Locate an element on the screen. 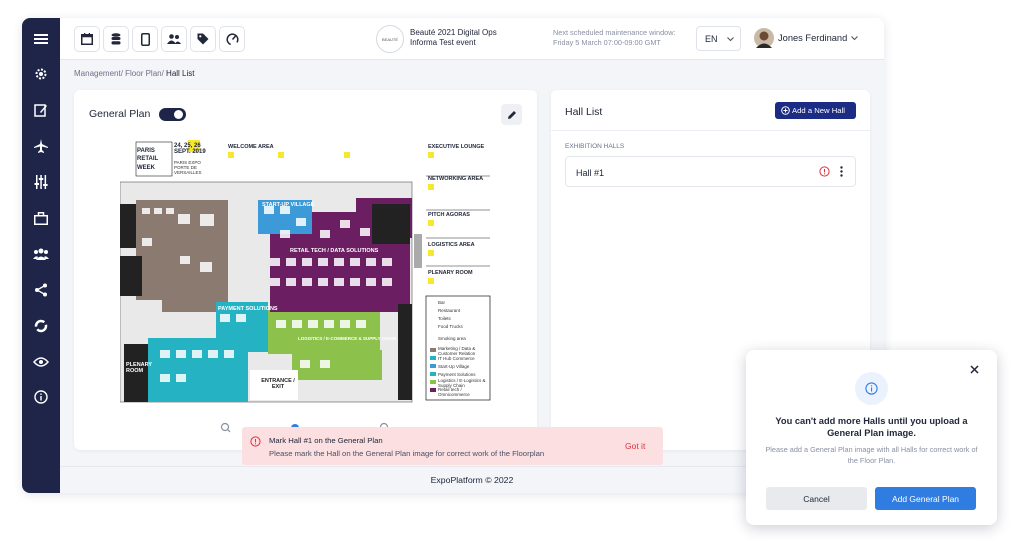 The width and height of the screenshot is (1027, 552). add-new-hall-label: Add a New Hall is located at coordinates (818, 110).